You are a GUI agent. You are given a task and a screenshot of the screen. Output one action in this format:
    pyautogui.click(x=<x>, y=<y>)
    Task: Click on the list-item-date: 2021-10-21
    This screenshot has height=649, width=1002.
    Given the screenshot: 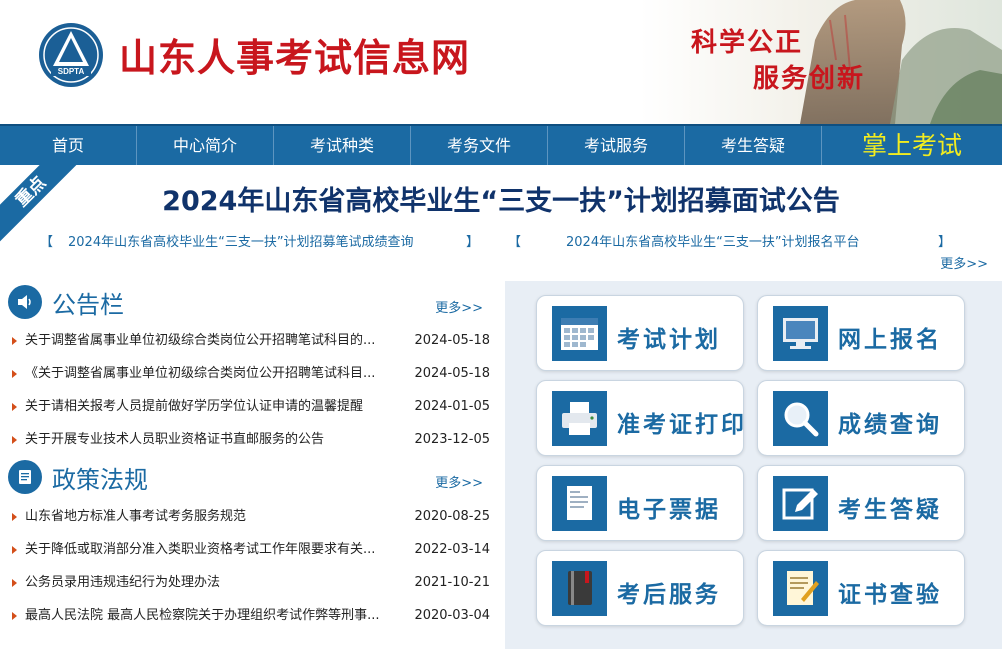 What is the action you would take?
    pyautogui.click(x=452, y=582)
    